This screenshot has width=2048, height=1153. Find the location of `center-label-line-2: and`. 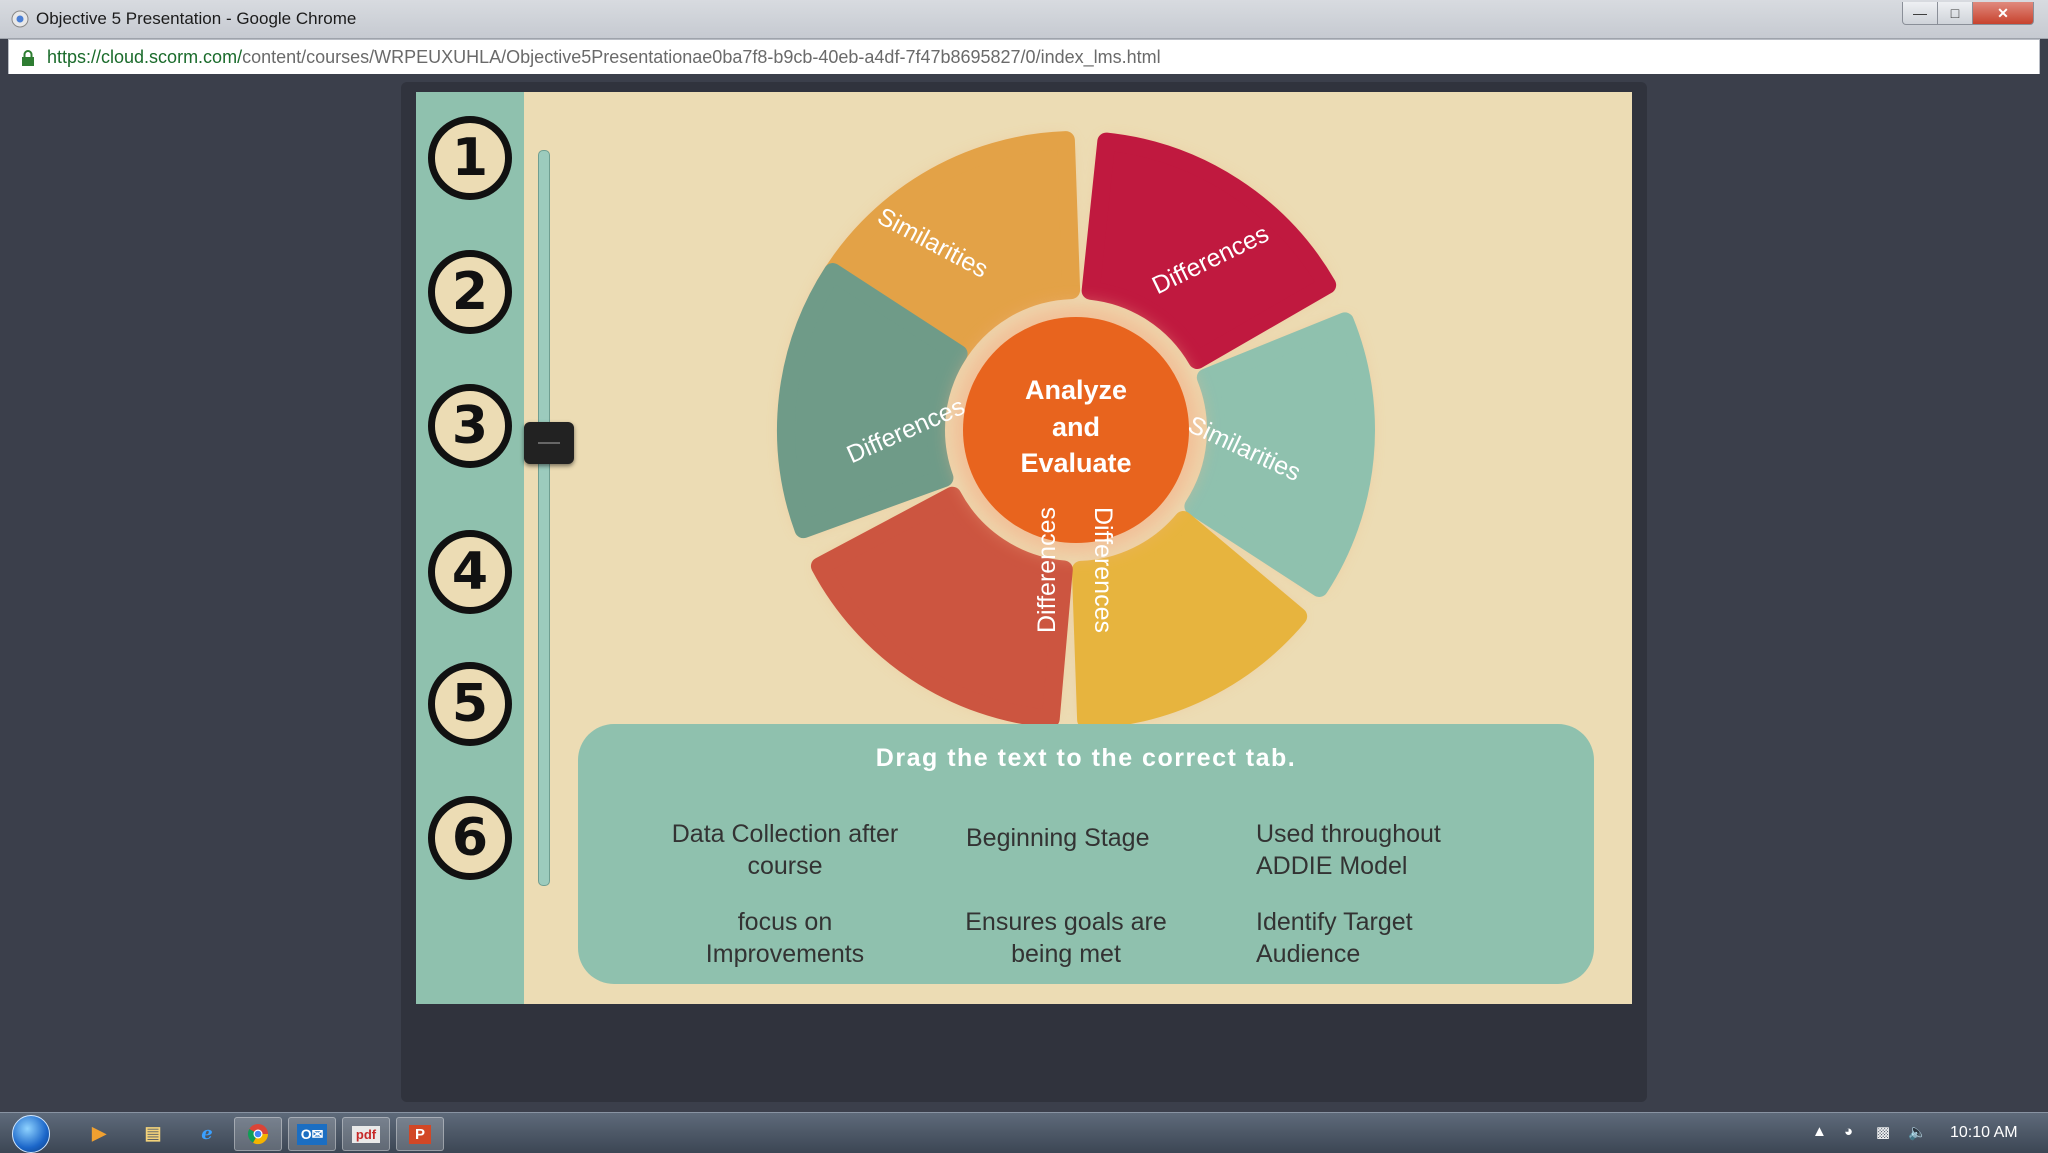

center-label-line-2: and is located at coordinates (1076, 427).